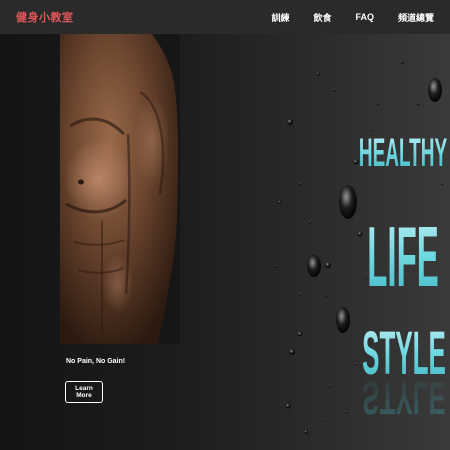 This screenshot has height=450, width=450. Describe the element at coordinates (225, 17) in the screenshot. I see `navbar: 健身小教室 訓練 飲食 FAQ 頻道總覽` at that location.